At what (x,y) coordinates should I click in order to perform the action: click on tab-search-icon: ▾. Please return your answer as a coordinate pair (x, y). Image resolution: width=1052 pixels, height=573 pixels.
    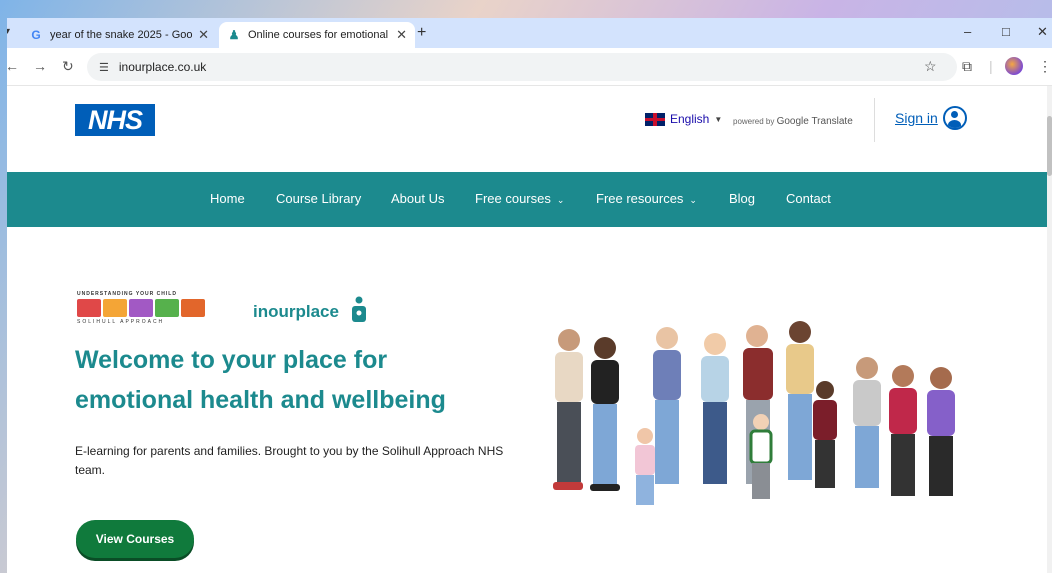
    Looking at the image, I should click on (8, 31).